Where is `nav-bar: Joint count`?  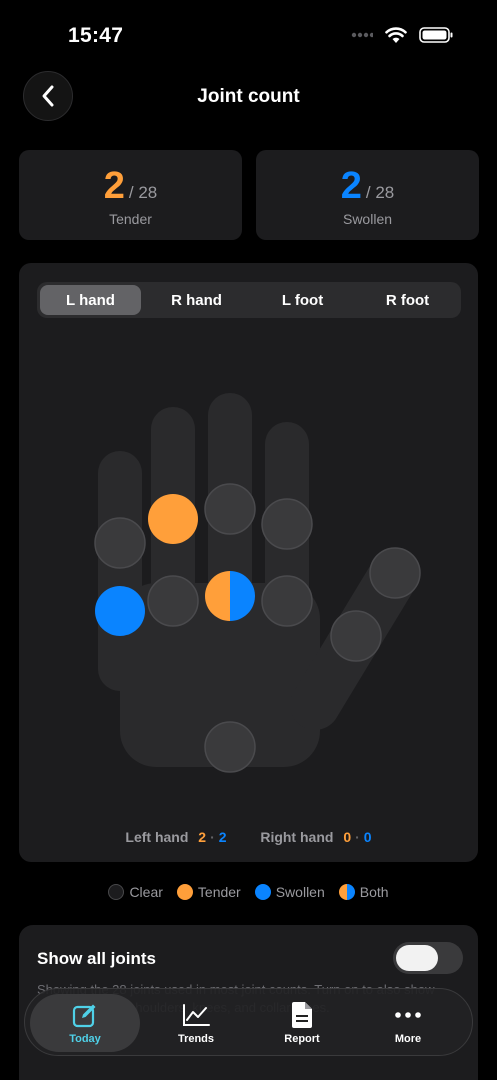
nav-bar: Joint count is located at coordinates (248, 96).